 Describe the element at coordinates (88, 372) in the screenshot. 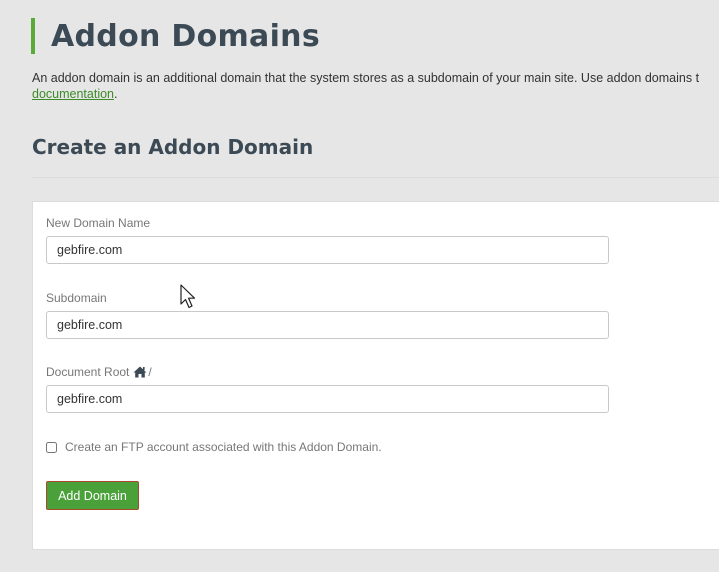

I see `document-root-label-text: Document Root` at that location.